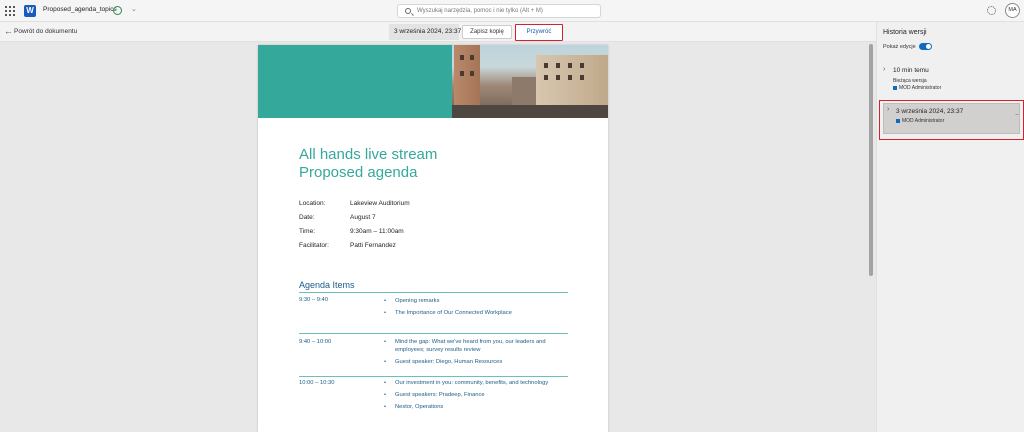 This screenshot has width=1024, height=432. What do you see at coordinates (327, 285) in the screenshot?
I see `agenda-title: Agenda Items` at bounding box center [327, 285].